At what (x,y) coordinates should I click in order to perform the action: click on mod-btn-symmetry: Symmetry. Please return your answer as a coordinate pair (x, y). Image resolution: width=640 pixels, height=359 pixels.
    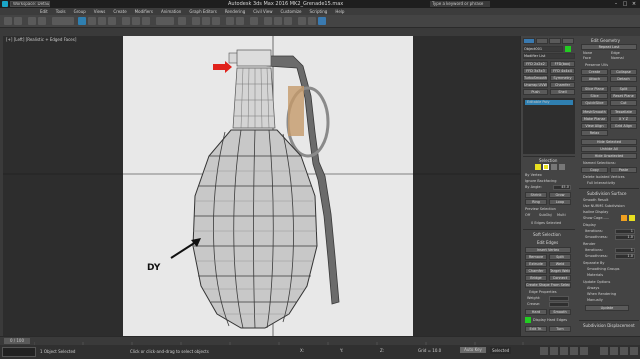
    Looking at the image, I should click on (562, 78).